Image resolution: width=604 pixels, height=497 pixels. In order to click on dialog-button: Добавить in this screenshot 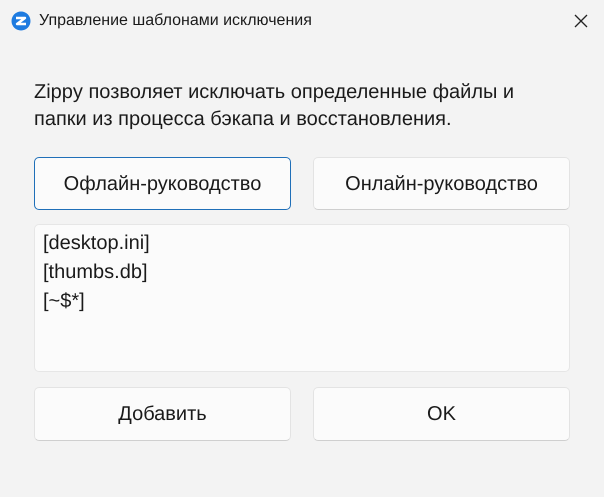, I will do `click(162, 414)`.